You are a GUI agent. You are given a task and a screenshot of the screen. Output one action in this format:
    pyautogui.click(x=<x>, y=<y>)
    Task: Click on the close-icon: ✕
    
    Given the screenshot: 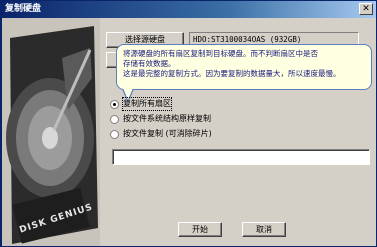 What is the action you would take?
    pyautogui.click(x=366, y=9)
    